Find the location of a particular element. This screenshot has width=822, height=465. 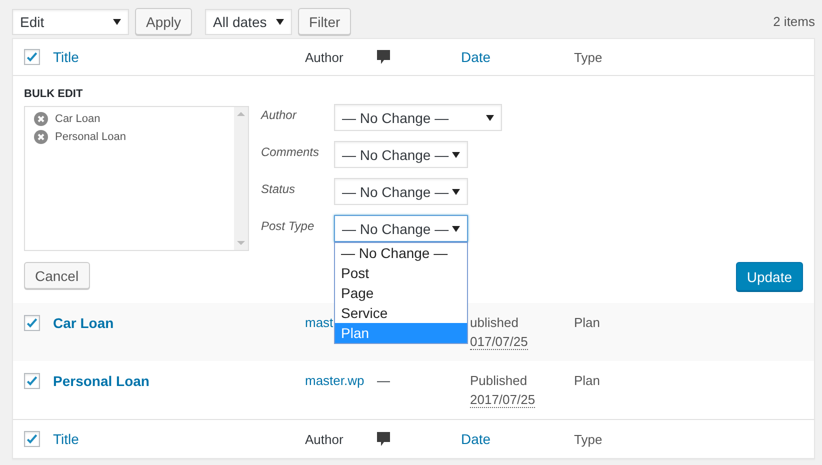

post-status: ublished is located at coordinates (495, 322).